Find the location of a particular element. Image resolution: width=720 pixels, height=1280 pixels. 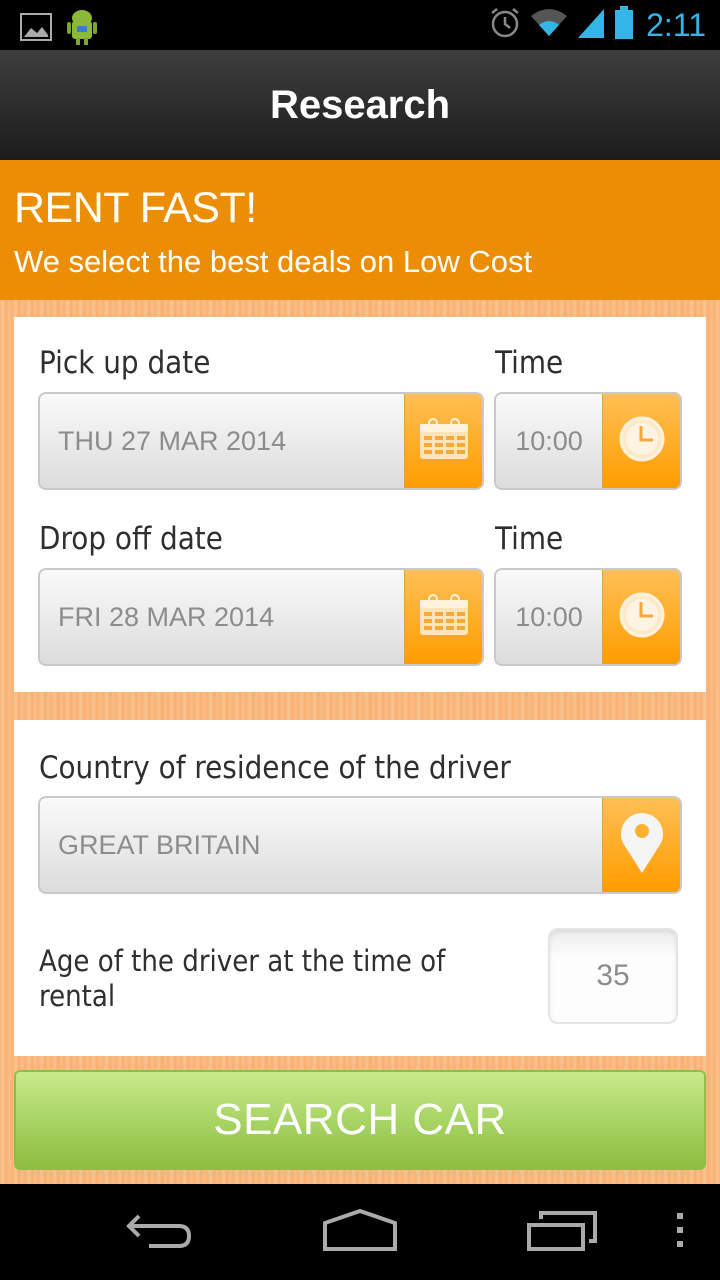

location-pin-icon is located at coordinates (642, 845).